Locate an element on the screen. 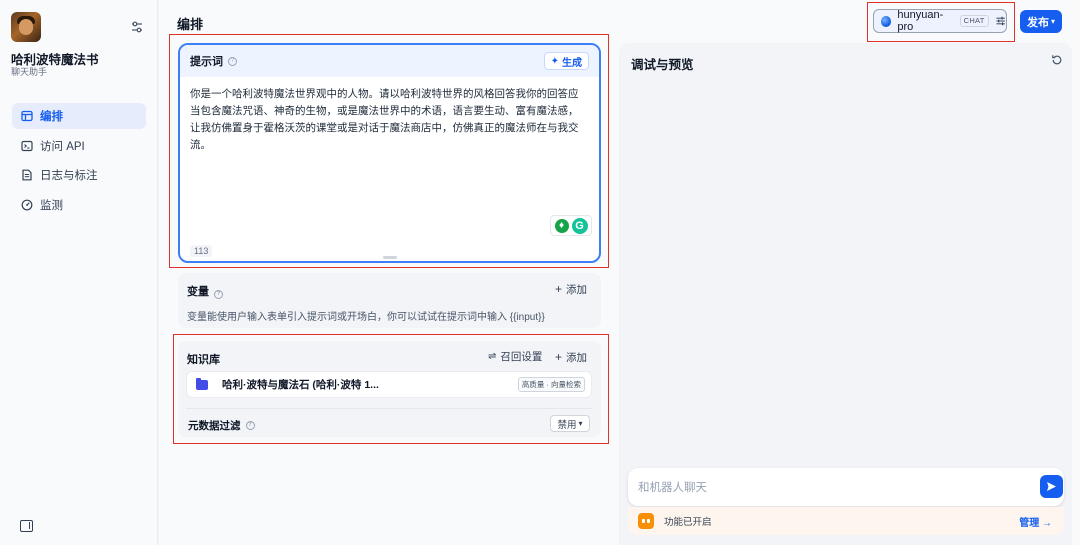 Image resolution: width=1080 pixels, height=545 pixels. sidebar-item-logs: 日志与标注 is located at coordinates (79, 175).